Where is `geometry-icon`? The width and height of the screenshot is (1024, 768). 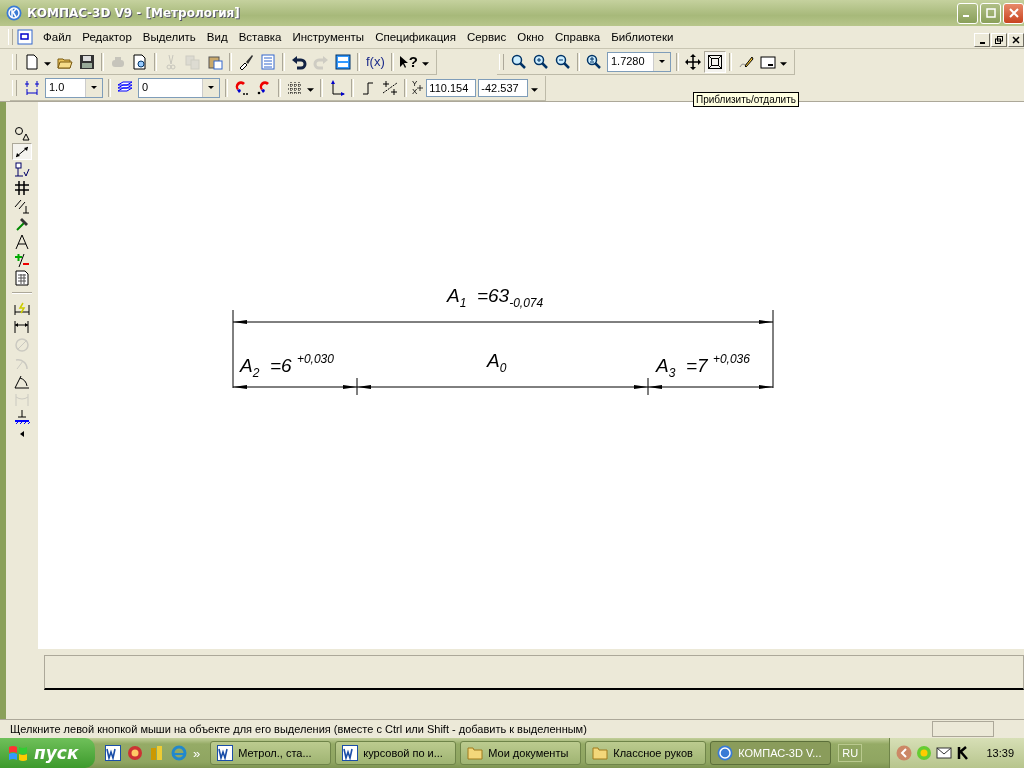
geometry-icon is located at coordinates (22, 133).